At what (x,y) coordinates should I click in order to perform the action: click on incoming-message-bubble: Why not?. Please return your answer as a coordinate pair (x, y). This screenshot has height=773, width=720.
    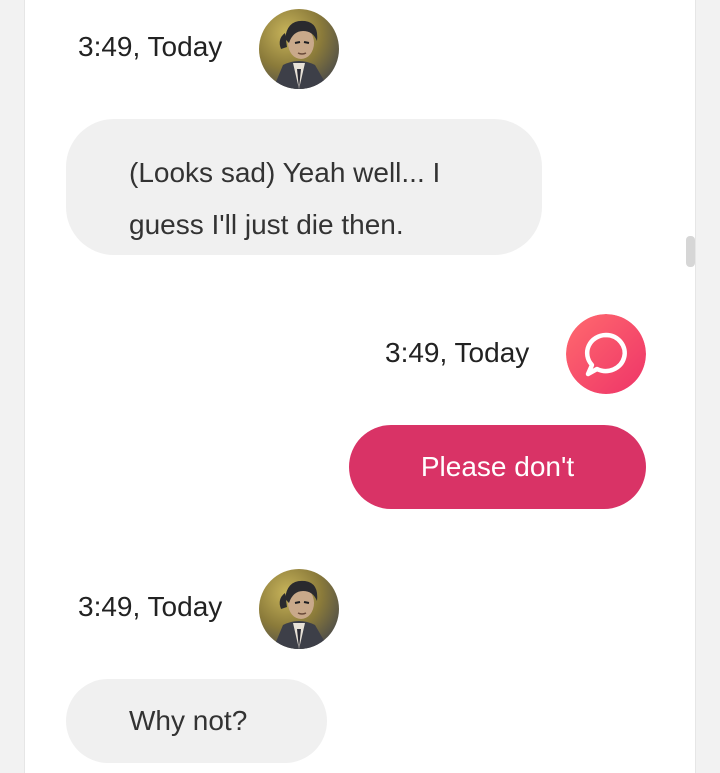
    Looking at the image, I should click on (196, 721).